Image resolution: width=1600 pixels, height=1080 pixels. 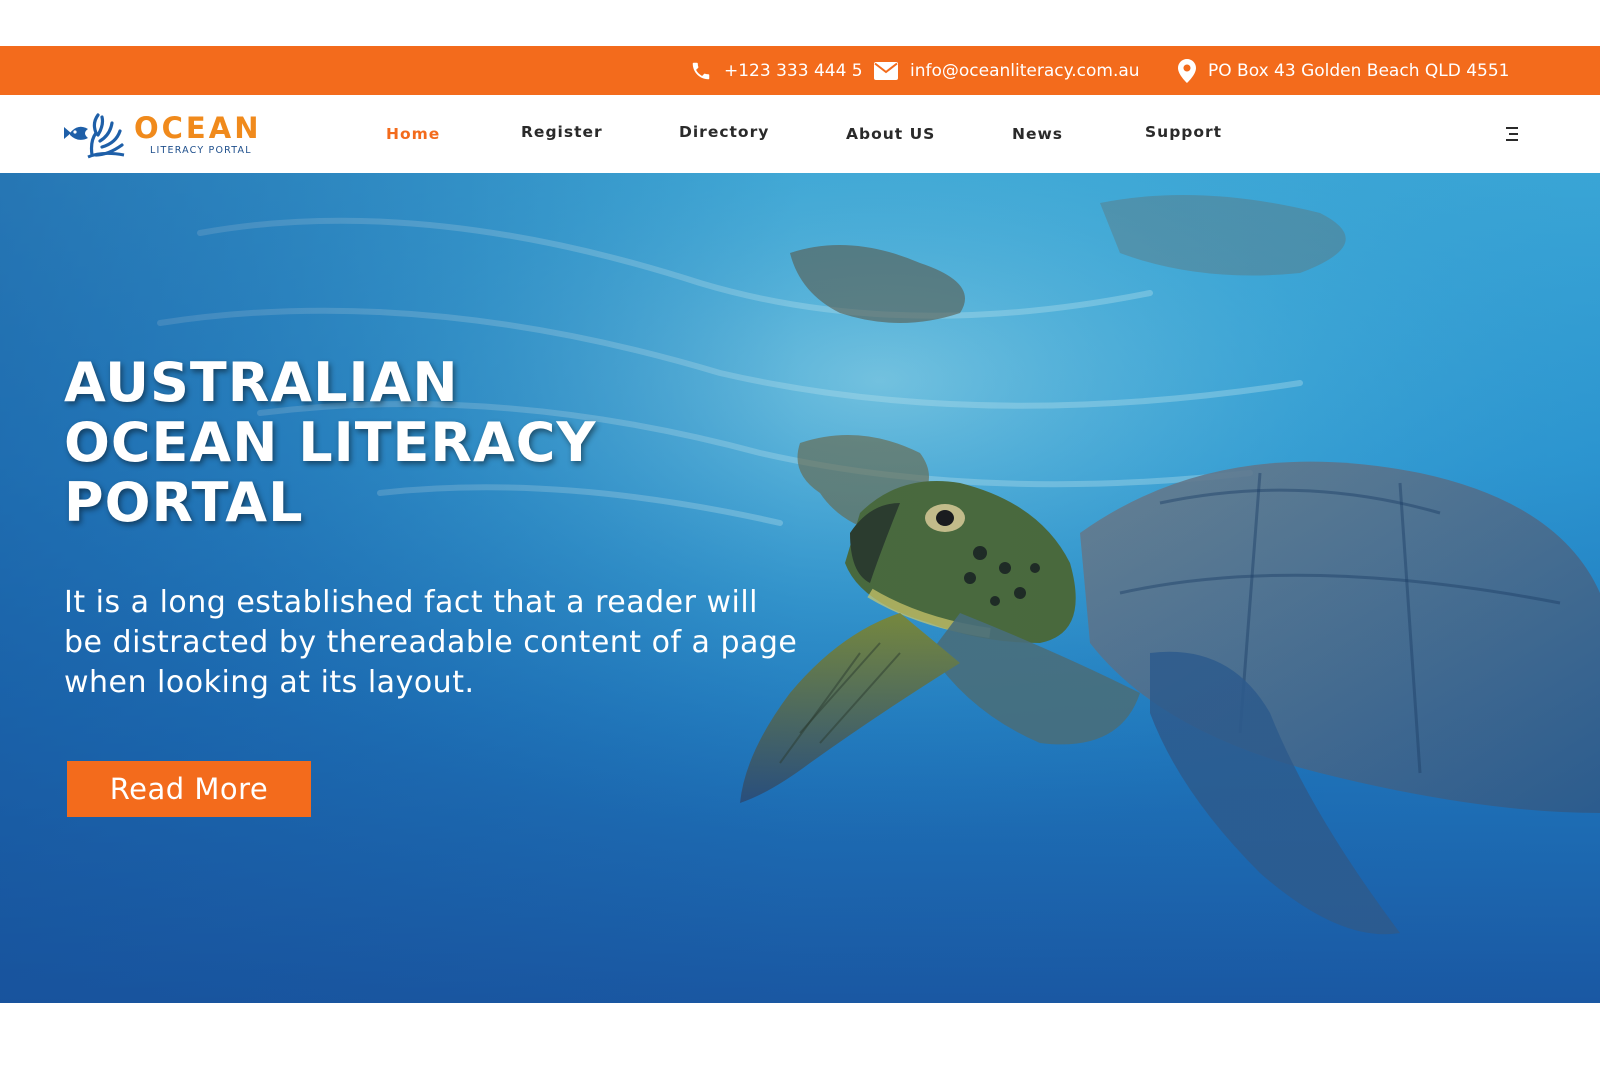 What do you see at coordinates (189, 789) in the screenshot?
I see `read-more-button: Read More` at bounding box center [189, 789].